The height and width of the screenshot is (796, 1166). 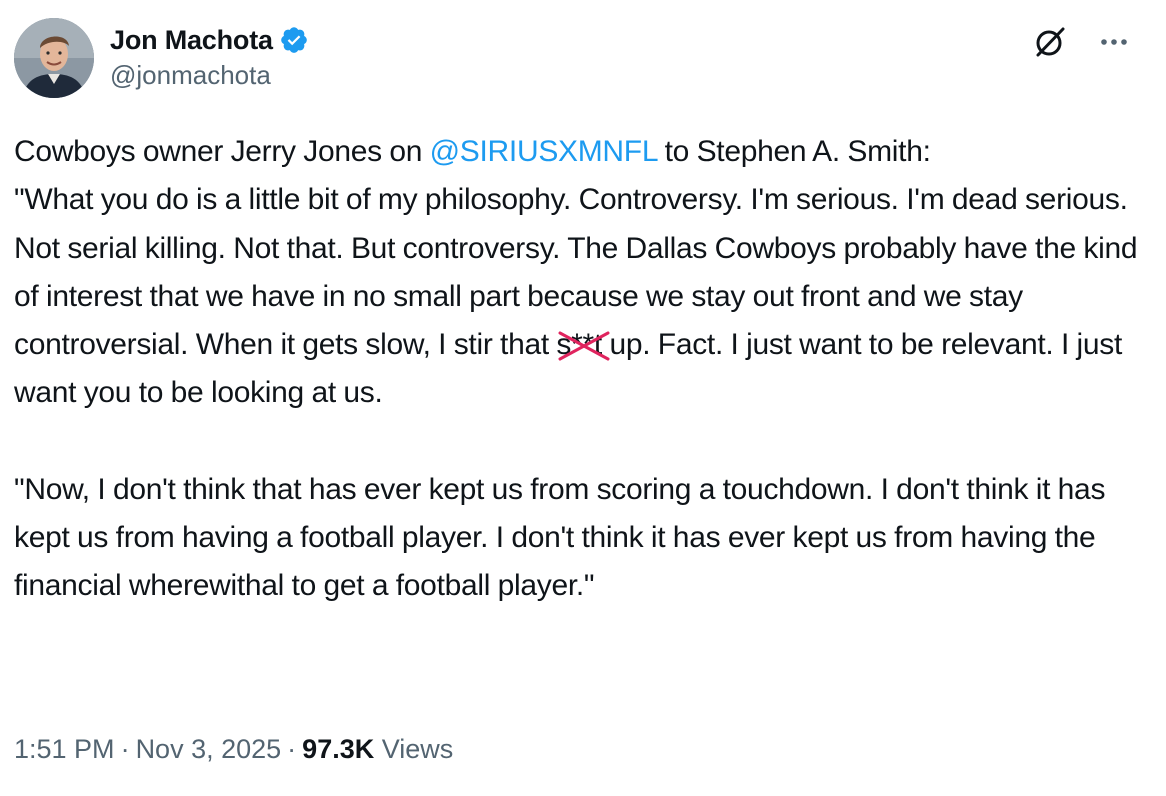 I want to click on tweet-time: 1:51 PM, so click(x=64, y=749).